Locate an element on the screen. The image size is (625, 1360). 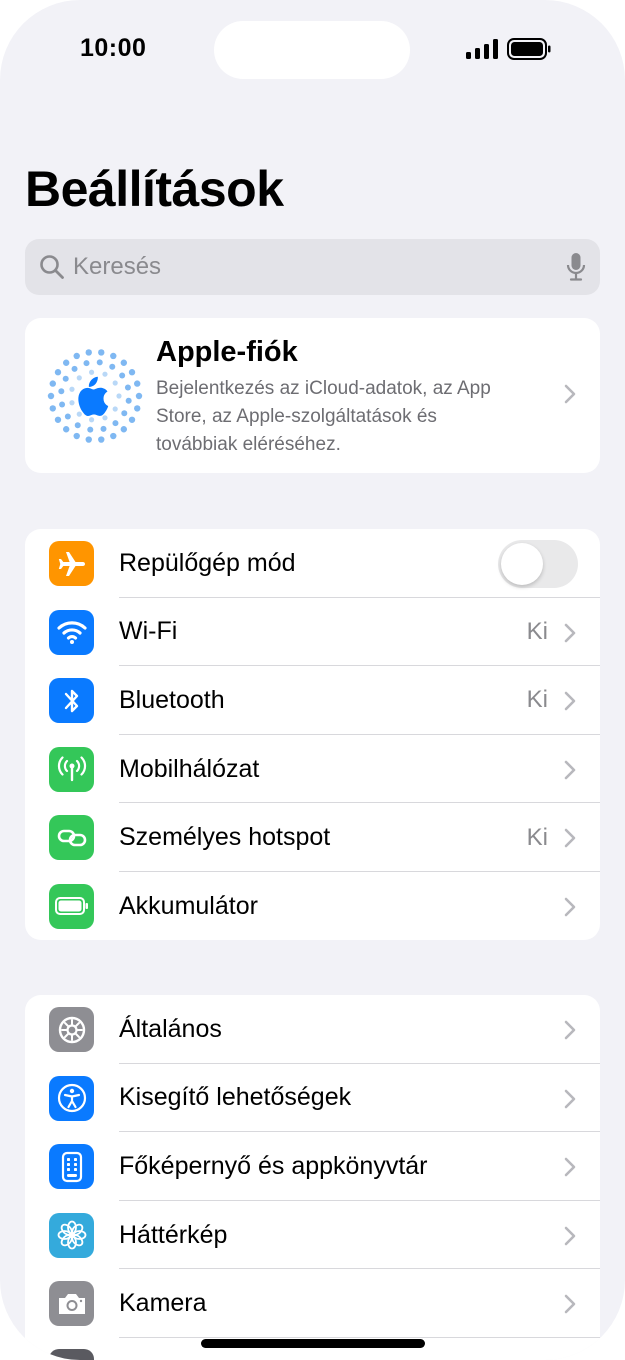
apple-logo-icon is located at coordinates (93, 396).